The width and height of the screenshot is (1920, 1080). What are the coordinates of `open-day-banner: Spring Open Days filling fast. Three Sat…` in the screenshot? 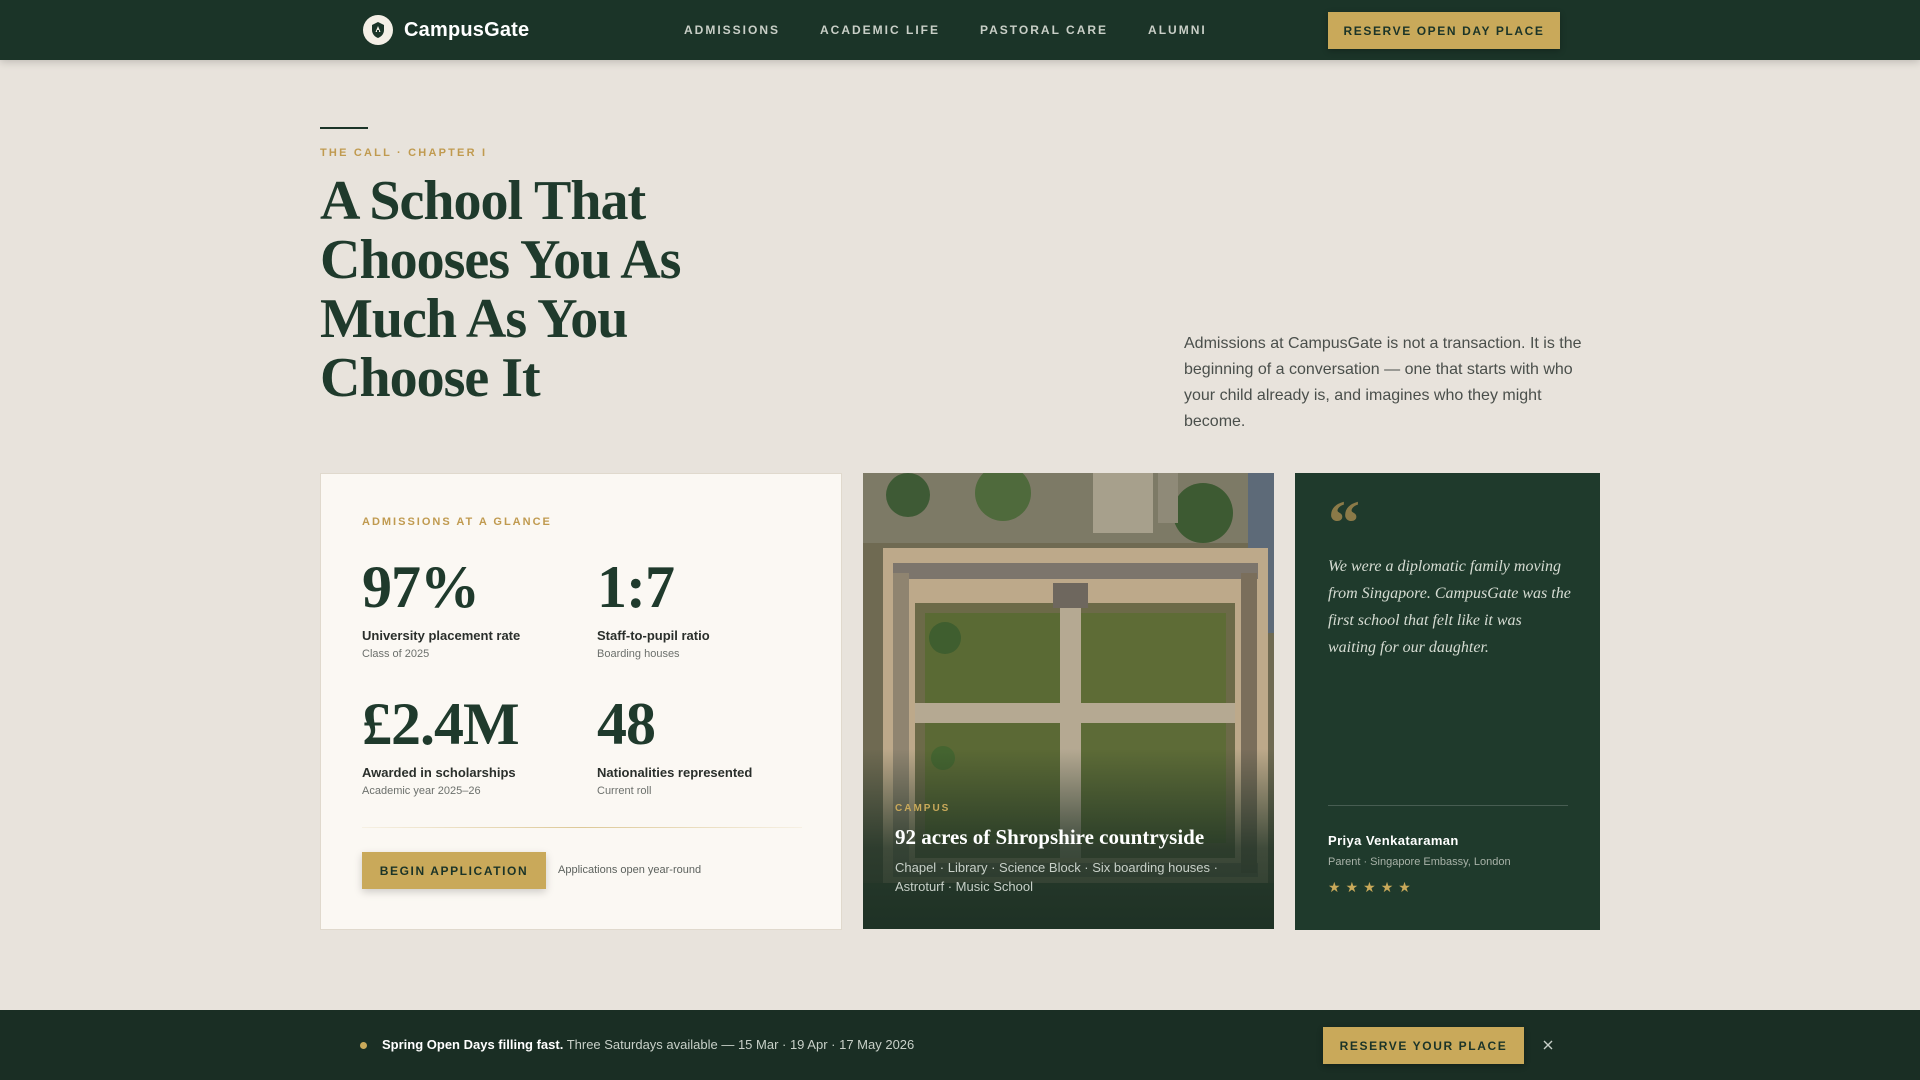 It's located at (960, 1045).